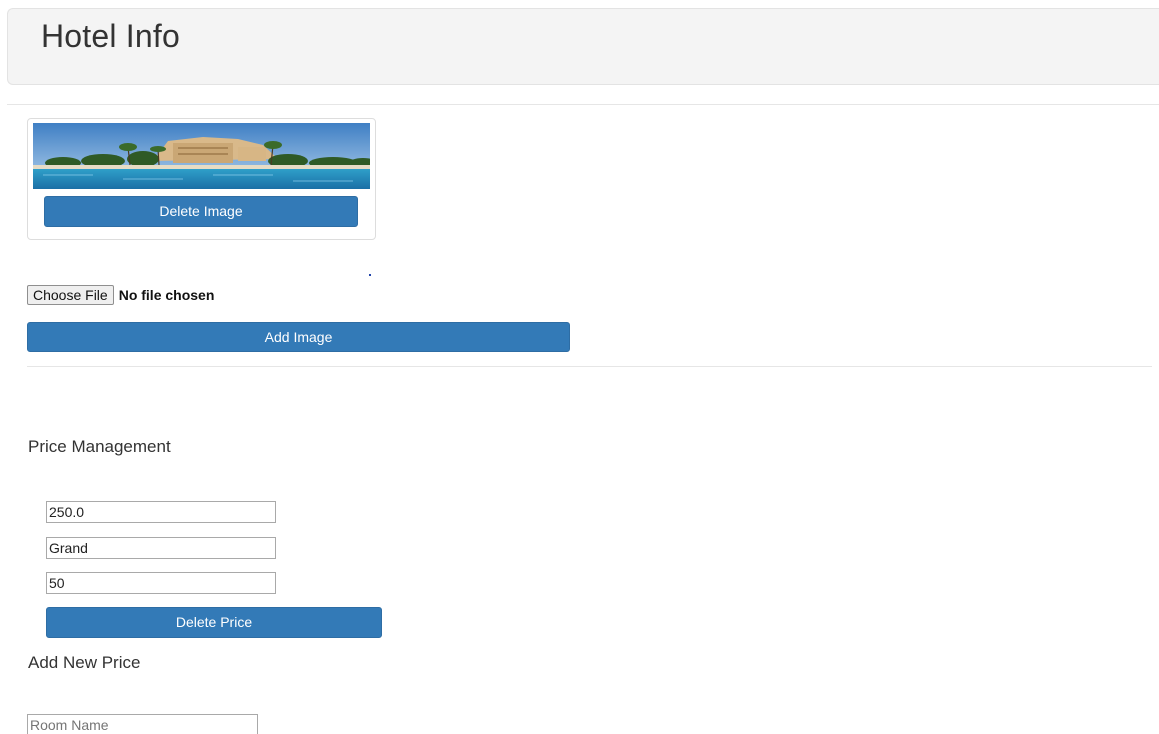 This screenshot has width=1159, height=734. What do you see at coordinates (161, 583) in the screenshot?
I see `quantity-field` at bounding box center [161, 583].